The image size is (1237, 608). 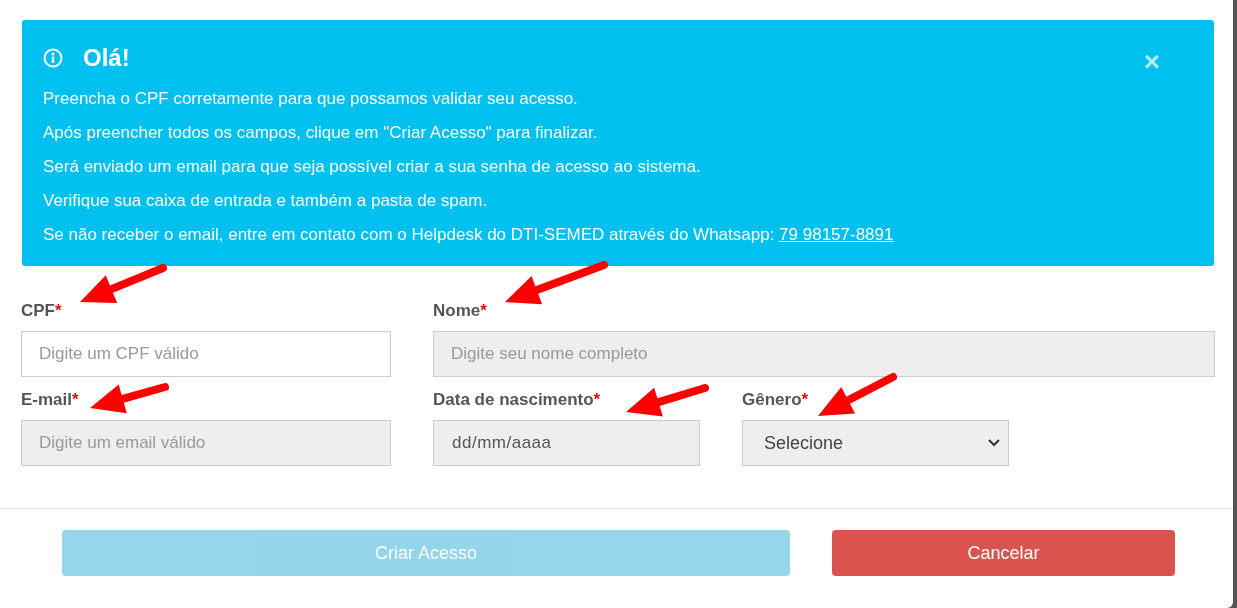 What do you see at coordinates (517, 399) in the screenshot?
I see `field-label: Data de nascimento*` at bounding box center [517, 399].